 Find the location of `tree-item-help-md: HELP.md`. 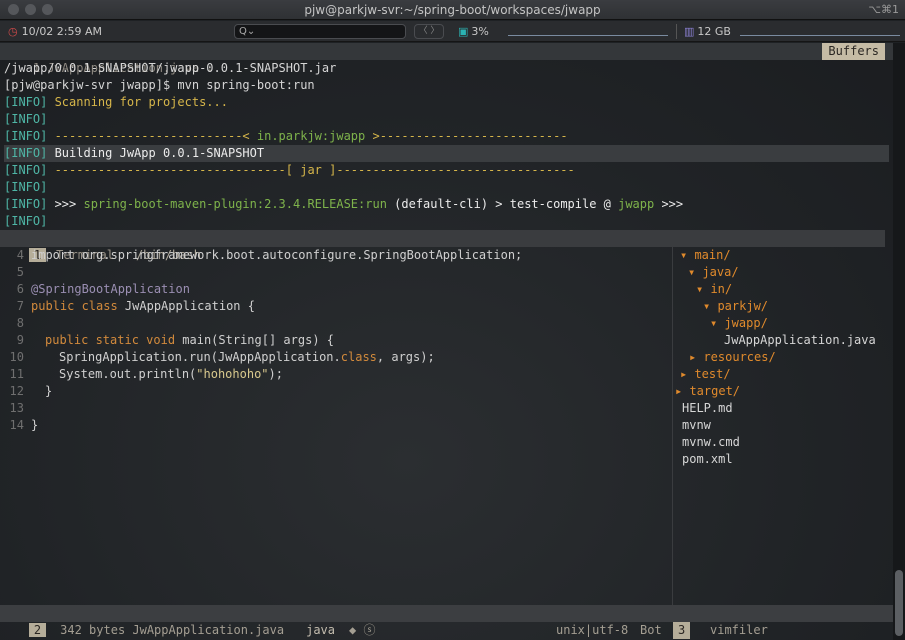

tree-item-help-md: HELP.md is located at coordinates (707, 408).